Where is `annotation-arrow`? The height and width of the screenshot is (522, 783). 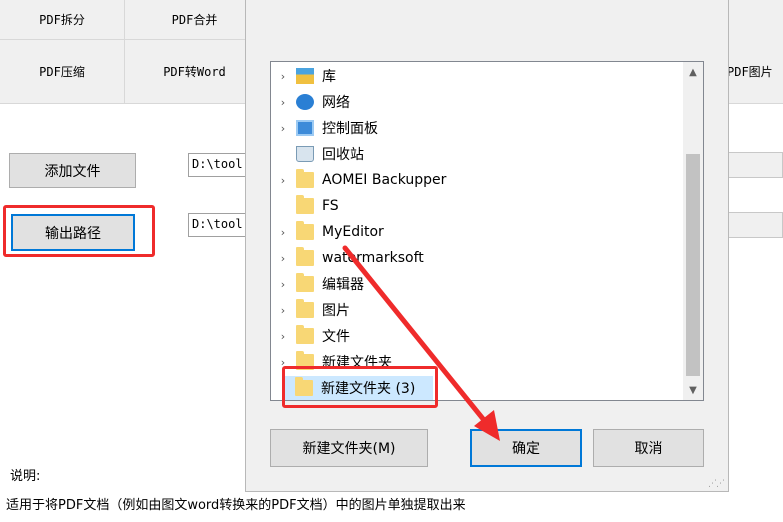
annotation-arrow is located at coordinates (421, 343).